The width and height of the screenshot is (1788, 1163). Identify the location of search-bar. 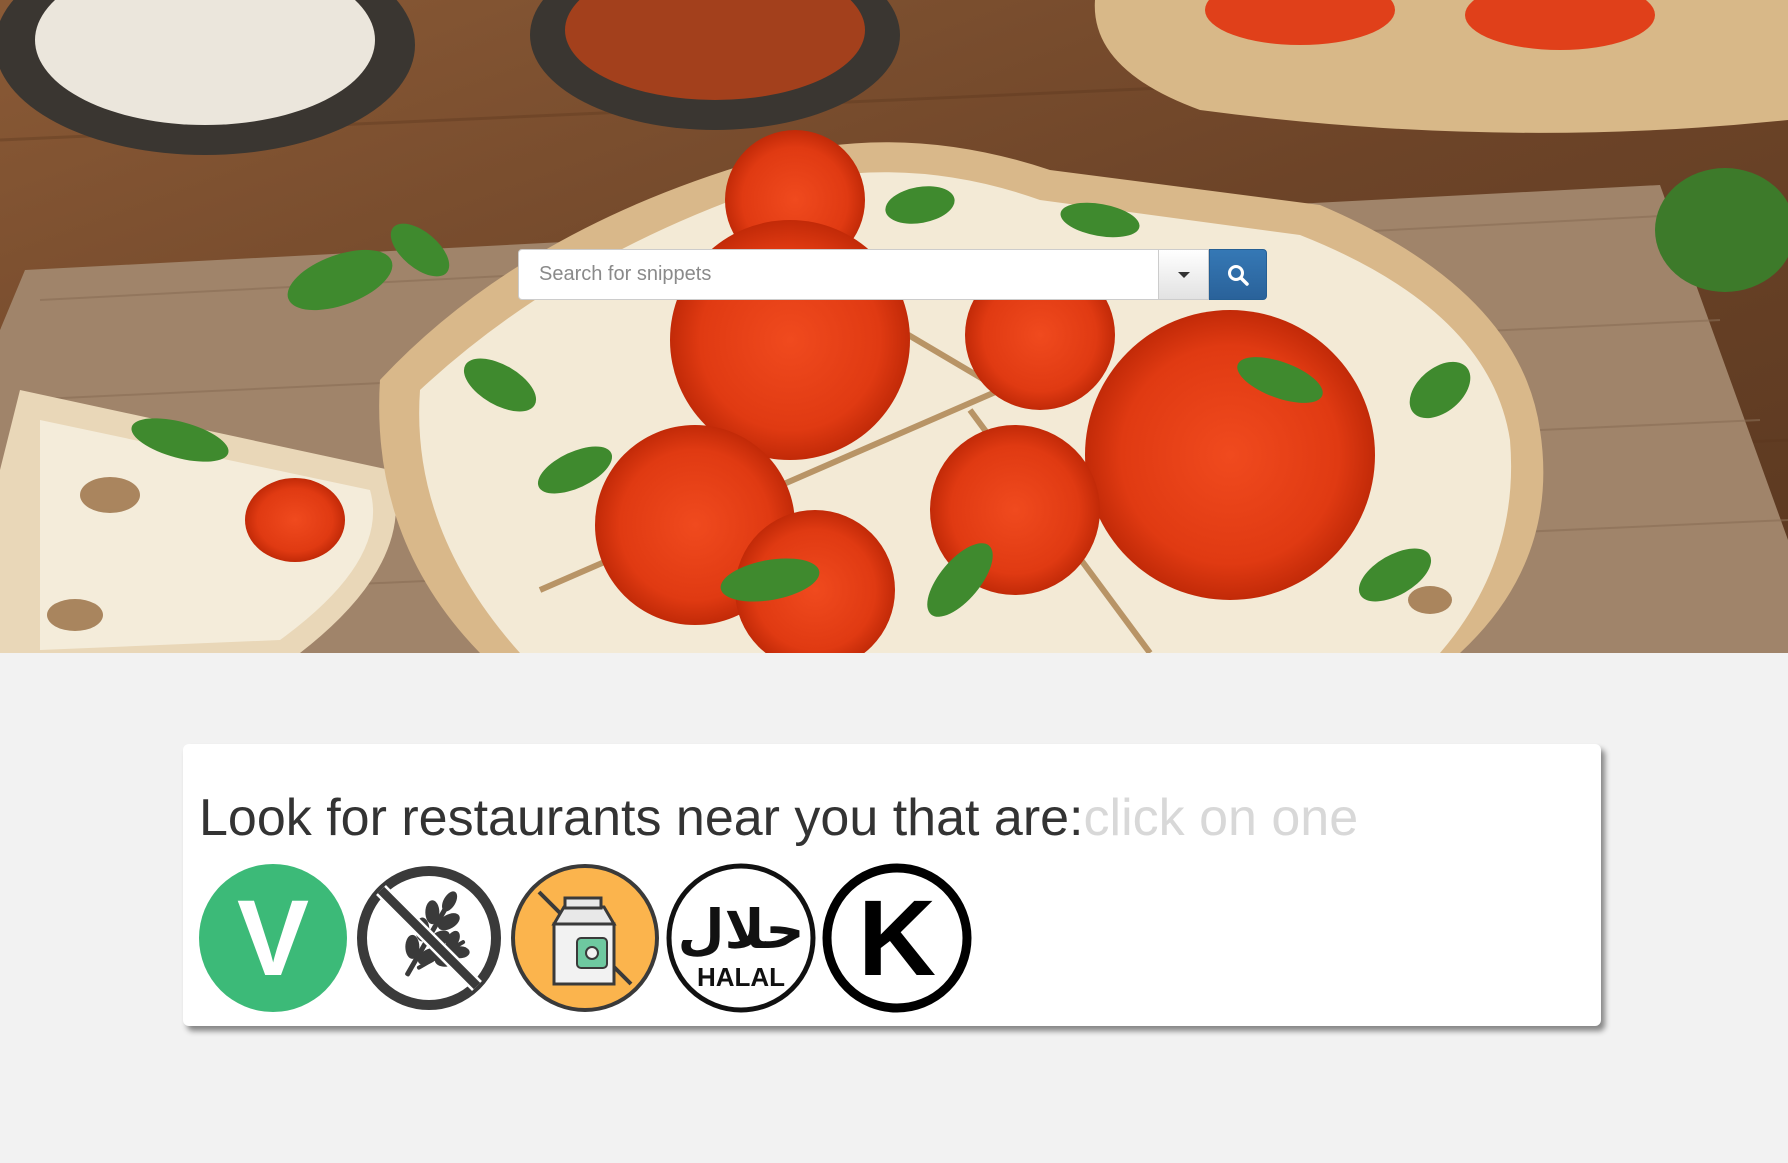
(892, 274).